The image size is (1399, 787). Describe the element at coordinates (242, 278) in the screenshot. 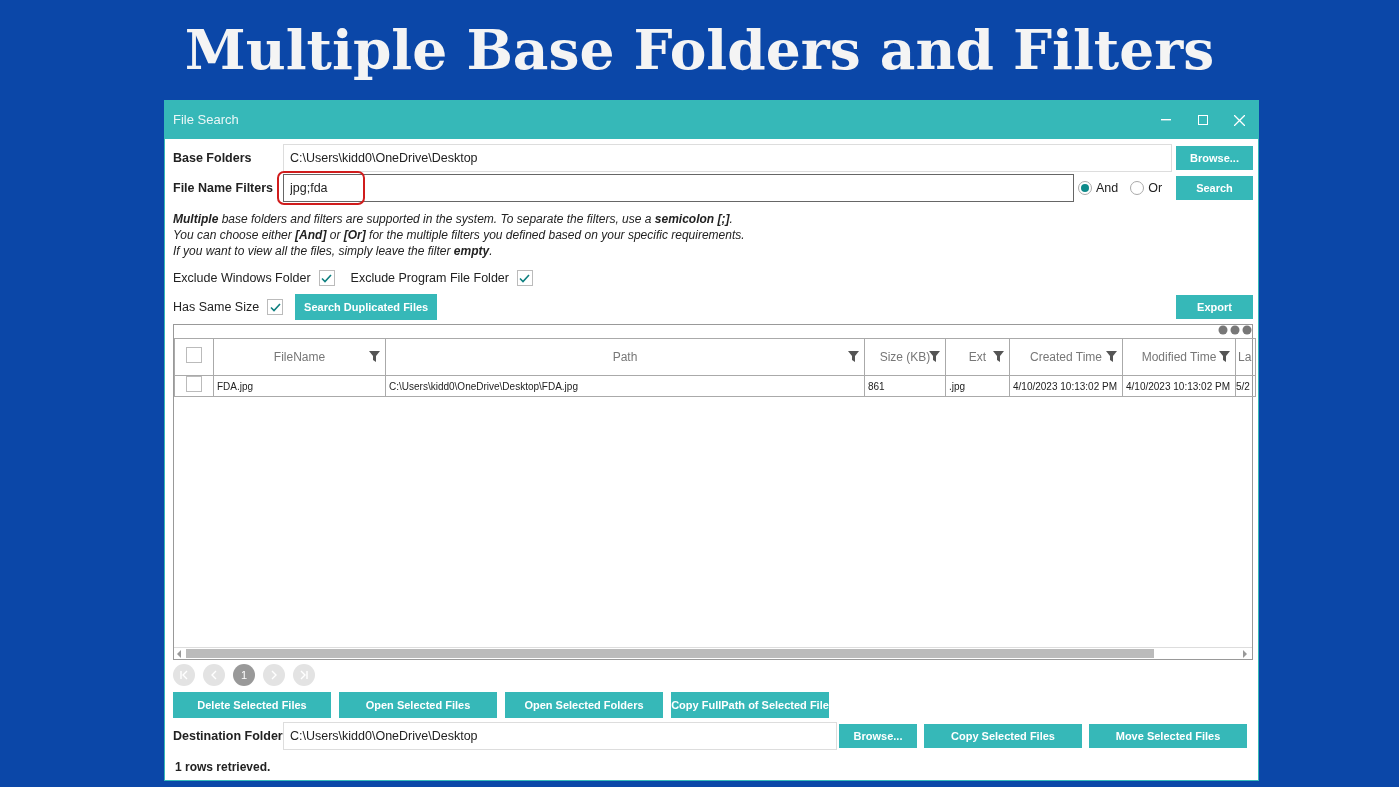

I see `option-label: Exclude Windows Folder` at that location.